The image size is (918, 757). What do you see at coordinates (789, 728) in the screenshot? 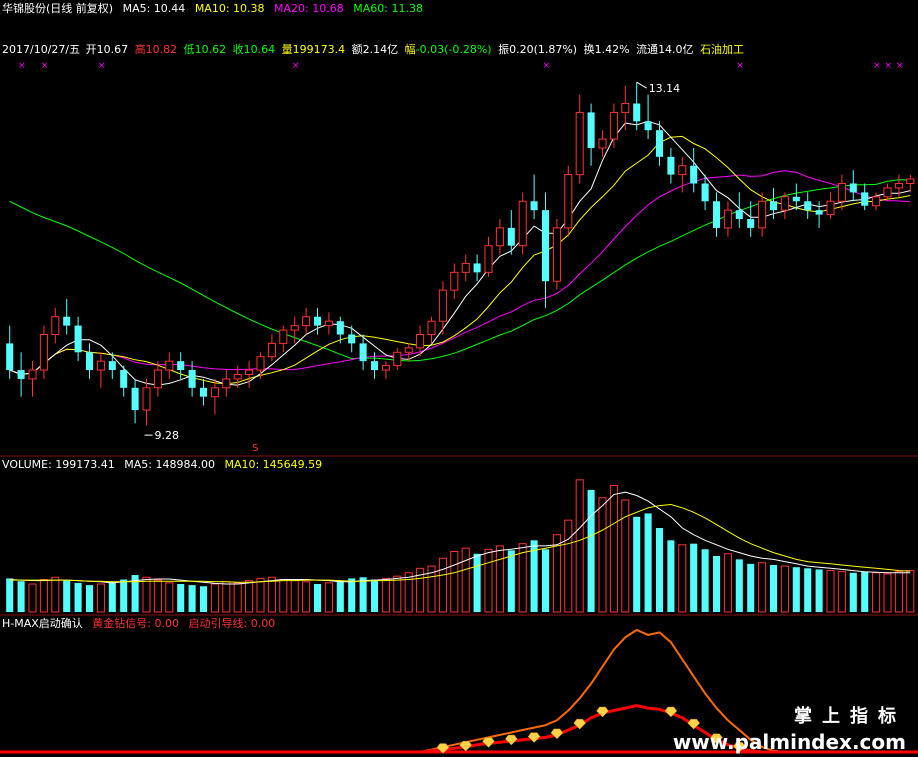
I see `watermark: 掌上指标 www.palmindex.com` at bounding box center [789, 728].